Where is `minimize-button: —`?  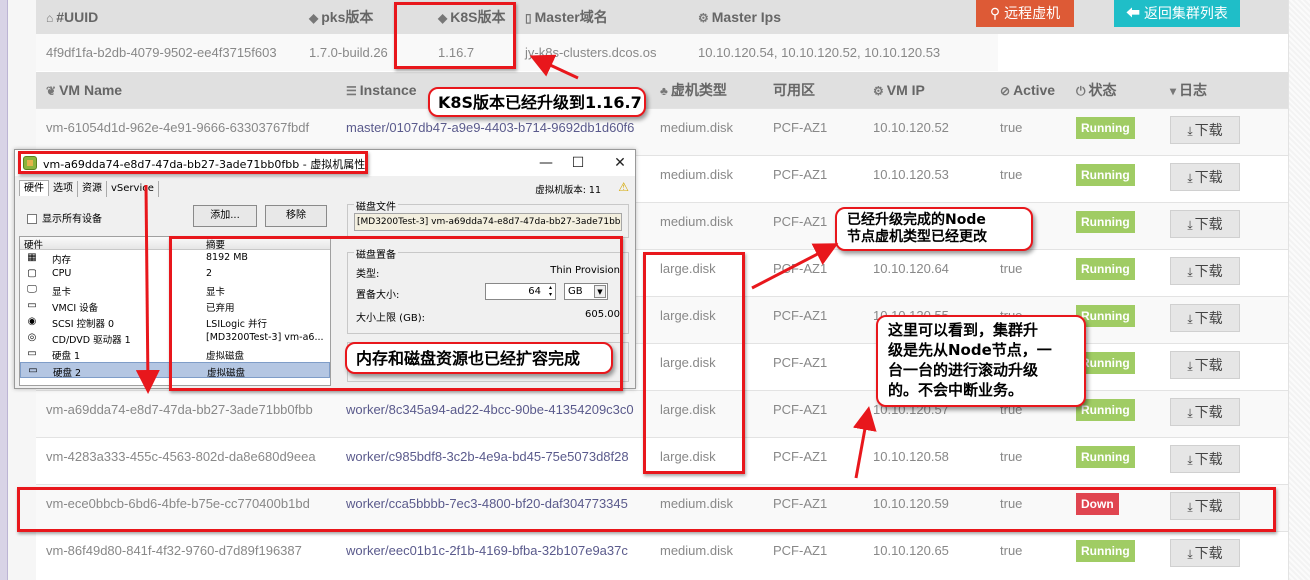
minimize-button: — is located at coordinates (546, 163).